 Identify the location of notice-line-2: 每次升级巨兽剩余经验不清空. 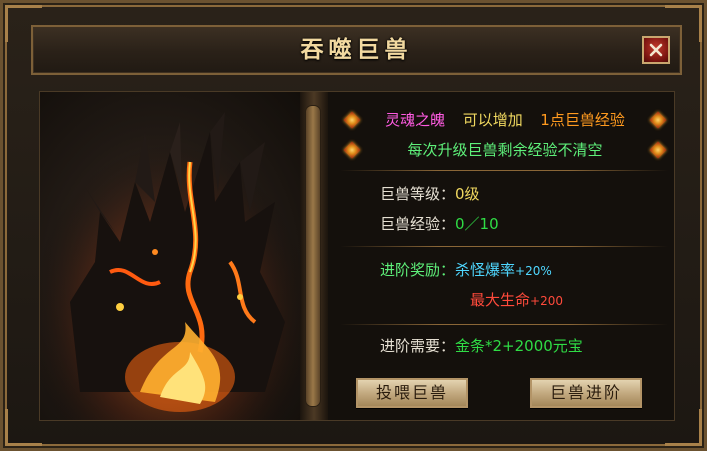
(505, 150).